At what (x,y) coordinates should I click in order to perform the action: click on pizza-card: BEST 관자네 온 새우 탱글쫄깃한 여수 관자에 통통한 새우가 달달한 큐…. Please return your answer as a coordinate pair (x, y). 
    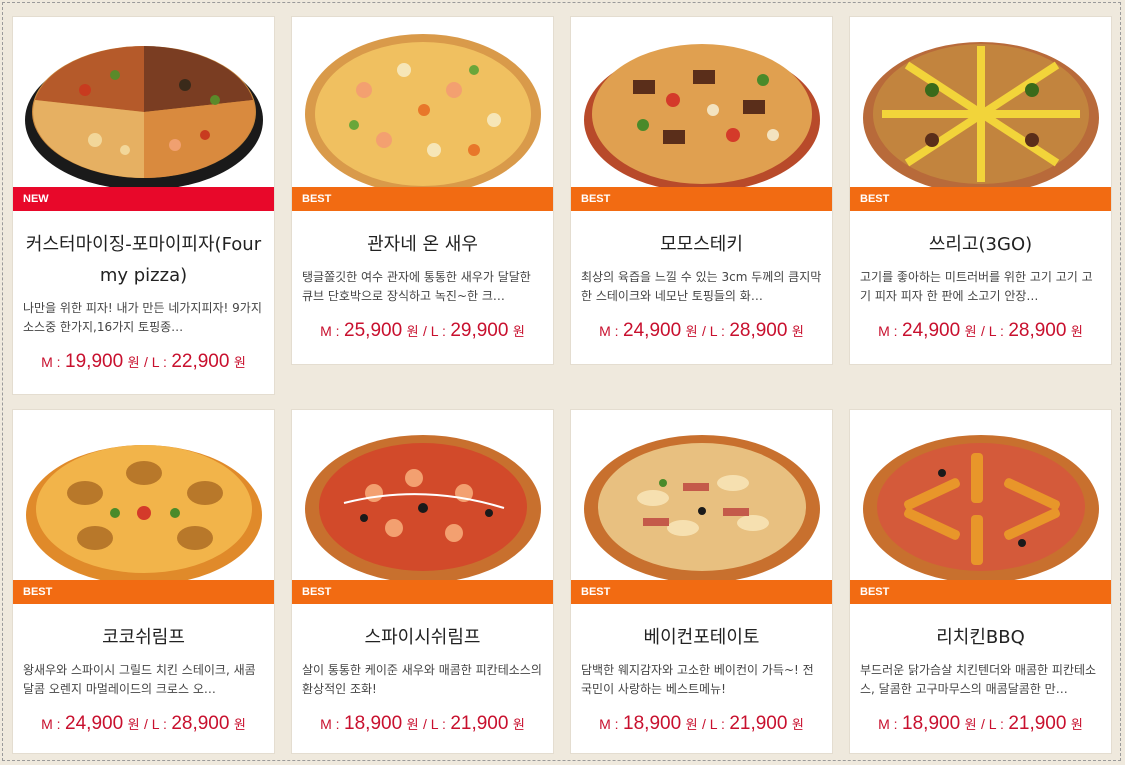
    Looking at the image, I should click on (422, 190).